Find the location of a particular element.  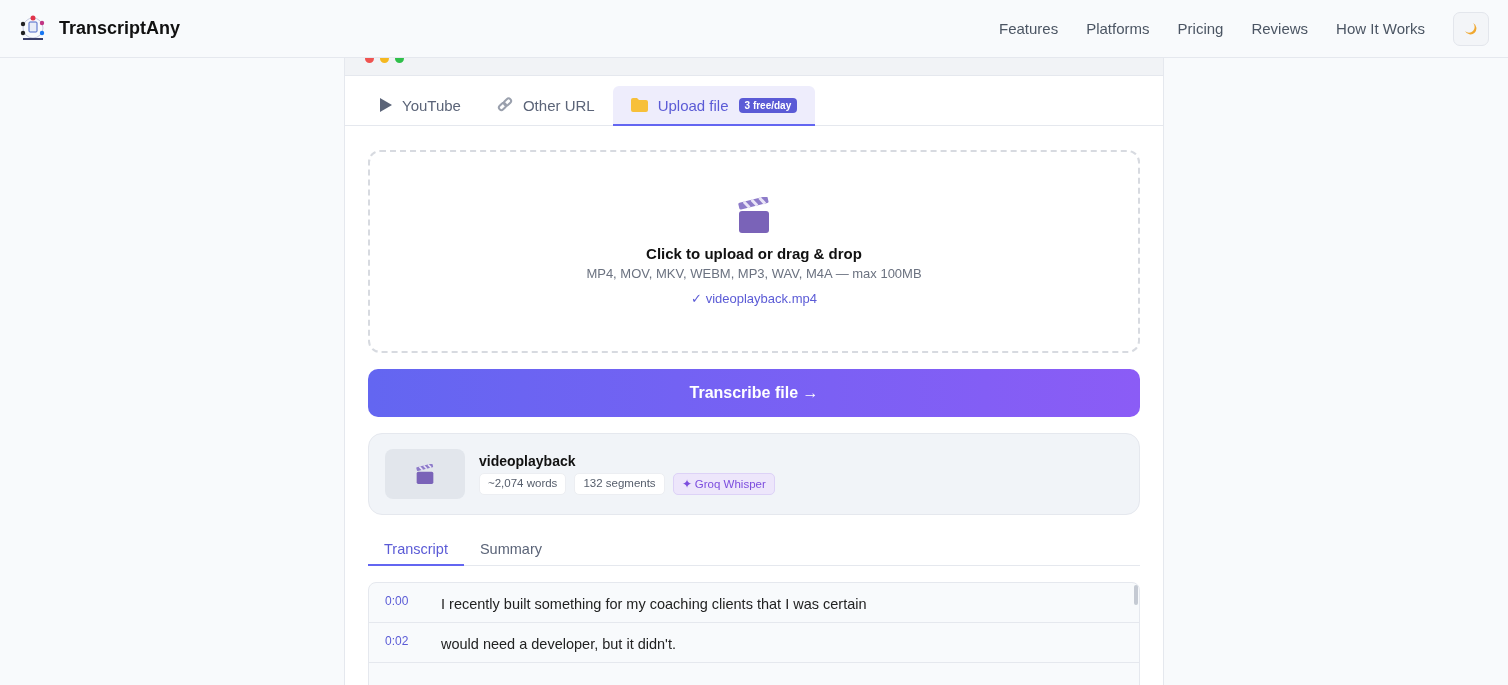

info-tag: 132 segments is located at coordinates (619, 484).